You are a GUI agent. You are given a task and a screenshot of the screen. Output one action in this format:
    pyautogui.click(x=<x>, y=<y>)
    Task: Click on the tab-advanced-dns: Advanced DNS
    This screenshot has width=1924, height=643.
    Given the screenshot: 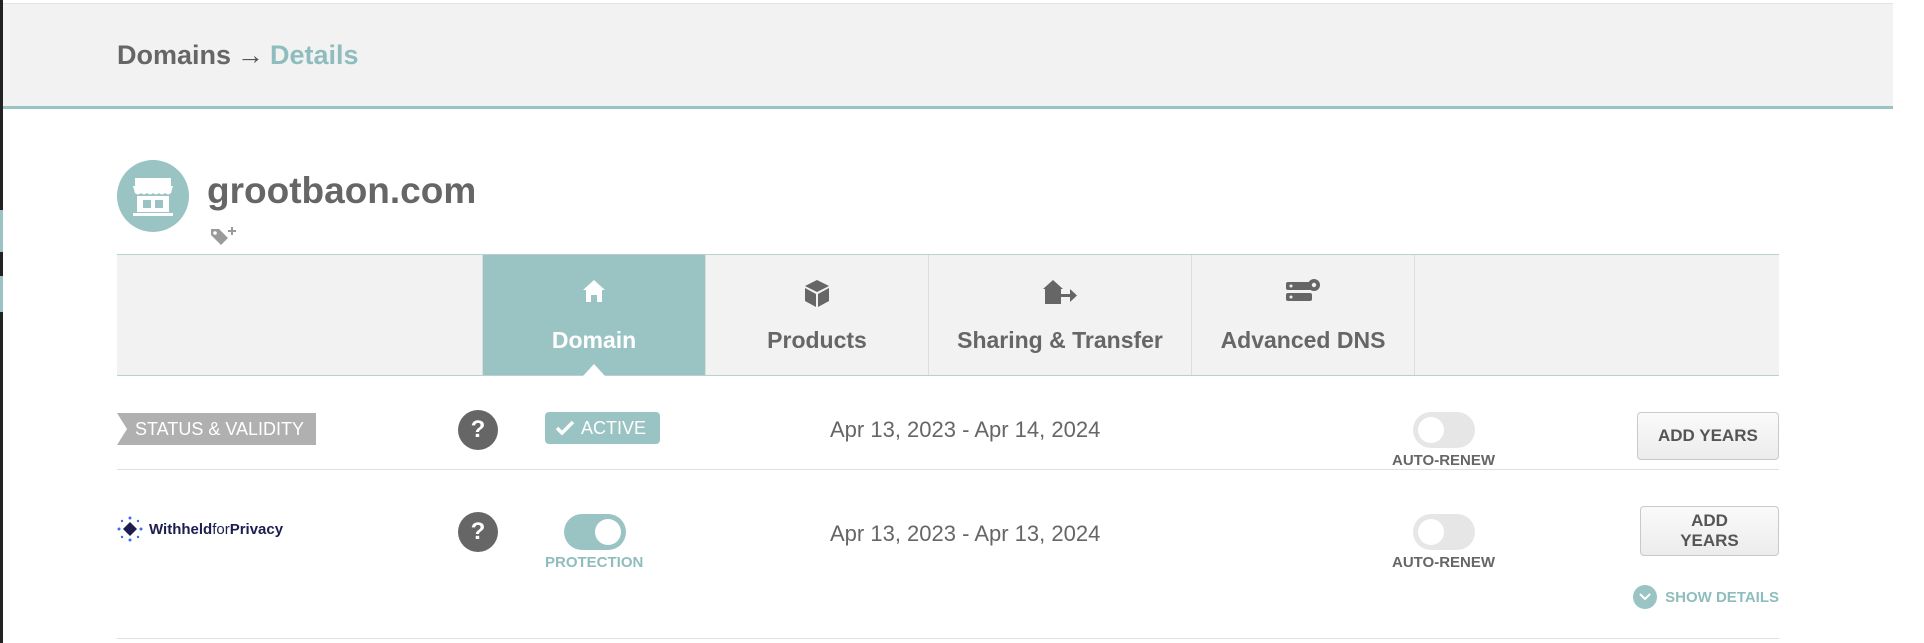 What is the action you would take?
    pyautogui.click(x=1303, y=315)
    